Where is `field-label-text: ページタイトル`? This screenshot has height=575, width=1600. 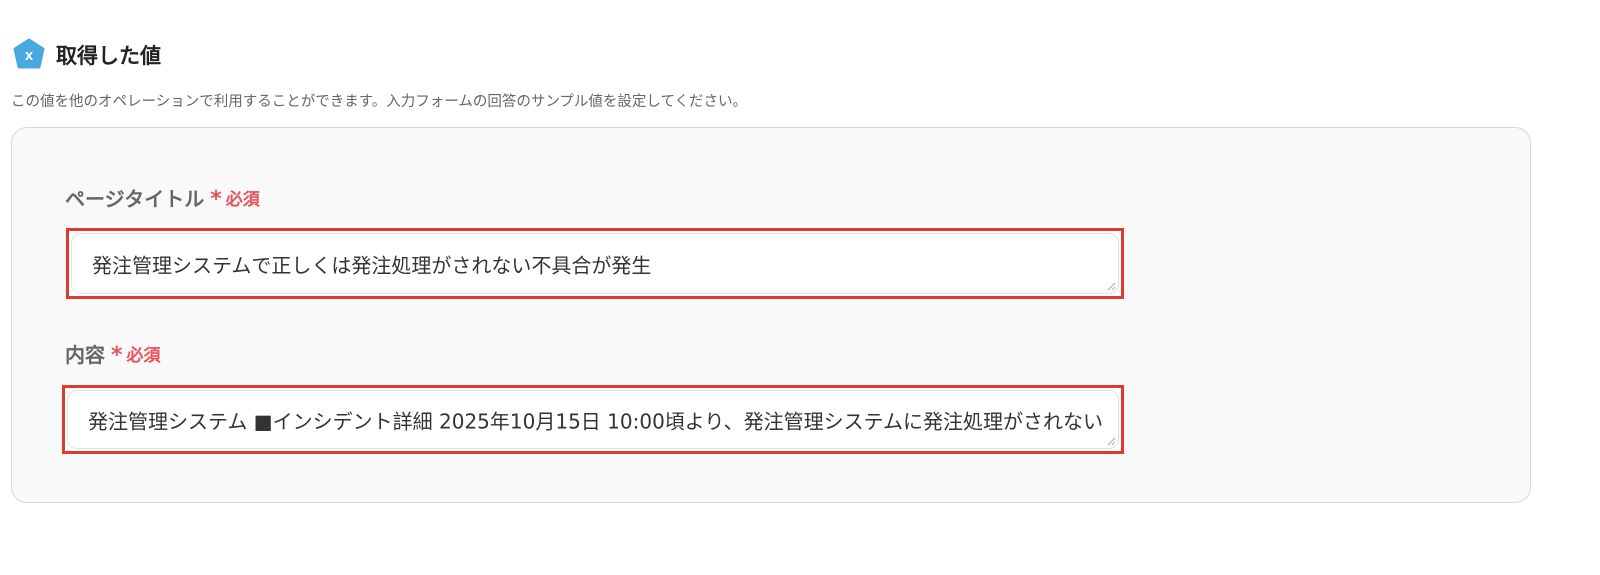 field-label-text: ページタイトル is located at coordinates (135, 199).